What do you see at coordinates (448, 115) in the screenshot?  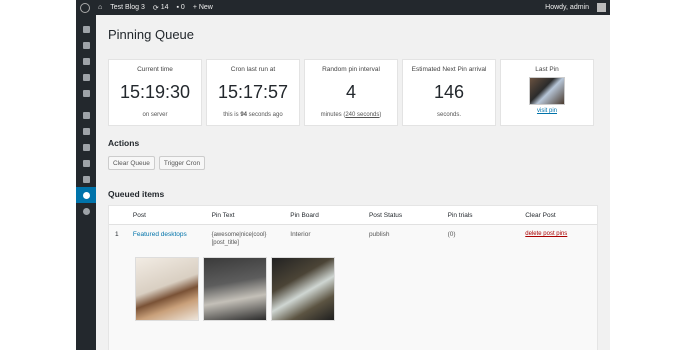 I see `card-subtext: seconds.` at bounding box center [448, 115].